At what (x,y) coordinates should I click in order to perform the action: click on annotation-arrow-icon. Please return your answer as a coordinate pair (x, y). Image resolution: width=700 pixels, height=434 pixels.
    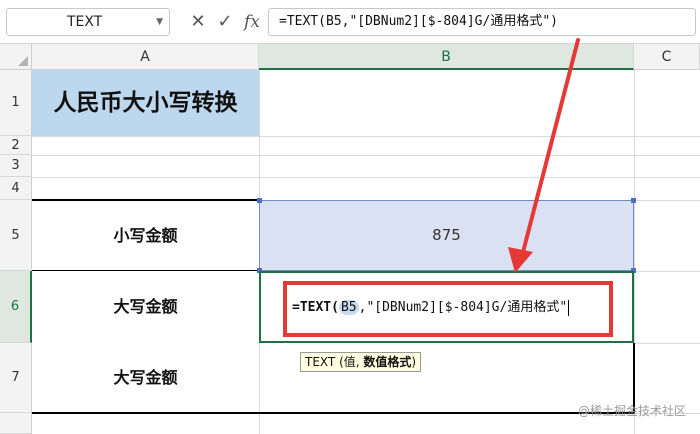
    Looking at the image, I should click on (544, 155).